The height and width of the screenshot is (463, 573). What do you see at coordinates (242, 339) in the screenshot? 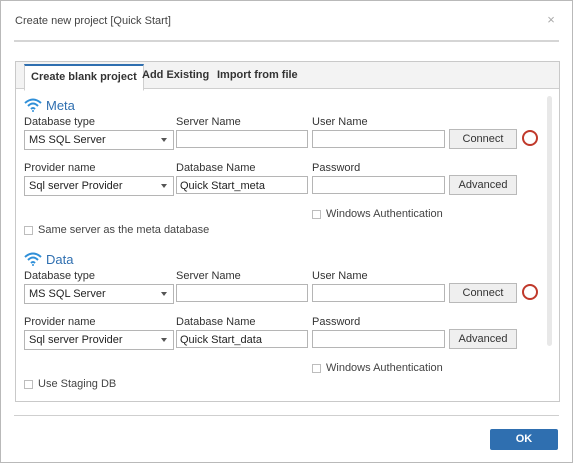
I see `data-database-name-input: Quick Start_data` at bounding box center [242, 339].